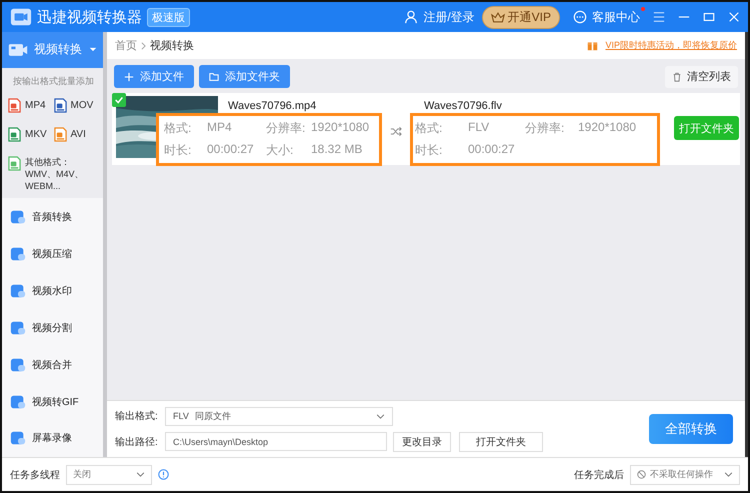 The image size is (750, 493). What do you see at coordinates (172, 45) in the screenshot?
I see `breadcrumb-link: 视频转换` at bounding box center [172, 45].